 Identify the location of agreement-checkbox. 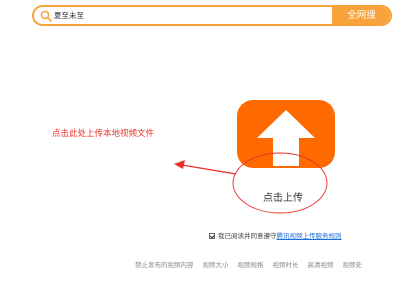
(212, 236).